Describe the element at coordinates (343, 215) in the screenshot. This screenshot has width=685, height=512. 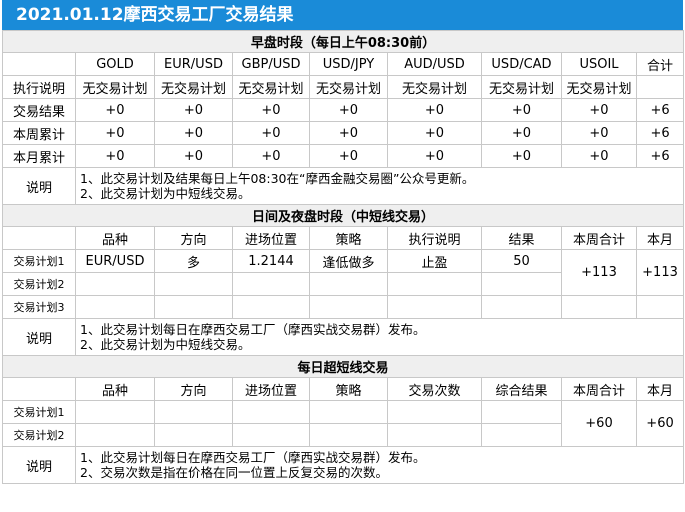
I see `daytime-heading: 日间及夜盘时段（中短线交易）` at that location.